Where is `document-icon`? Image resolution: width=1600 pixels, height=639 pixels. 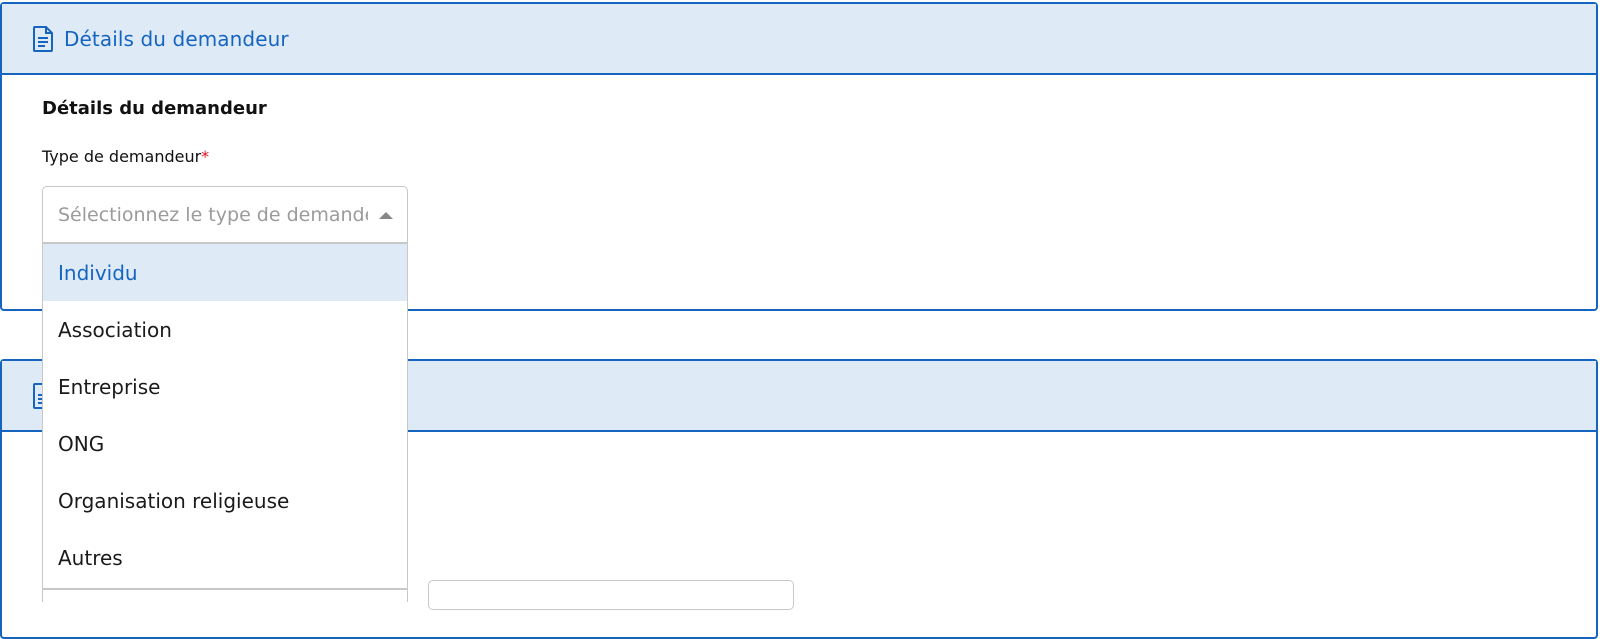 document-icon is located at coordinates (43, 38).